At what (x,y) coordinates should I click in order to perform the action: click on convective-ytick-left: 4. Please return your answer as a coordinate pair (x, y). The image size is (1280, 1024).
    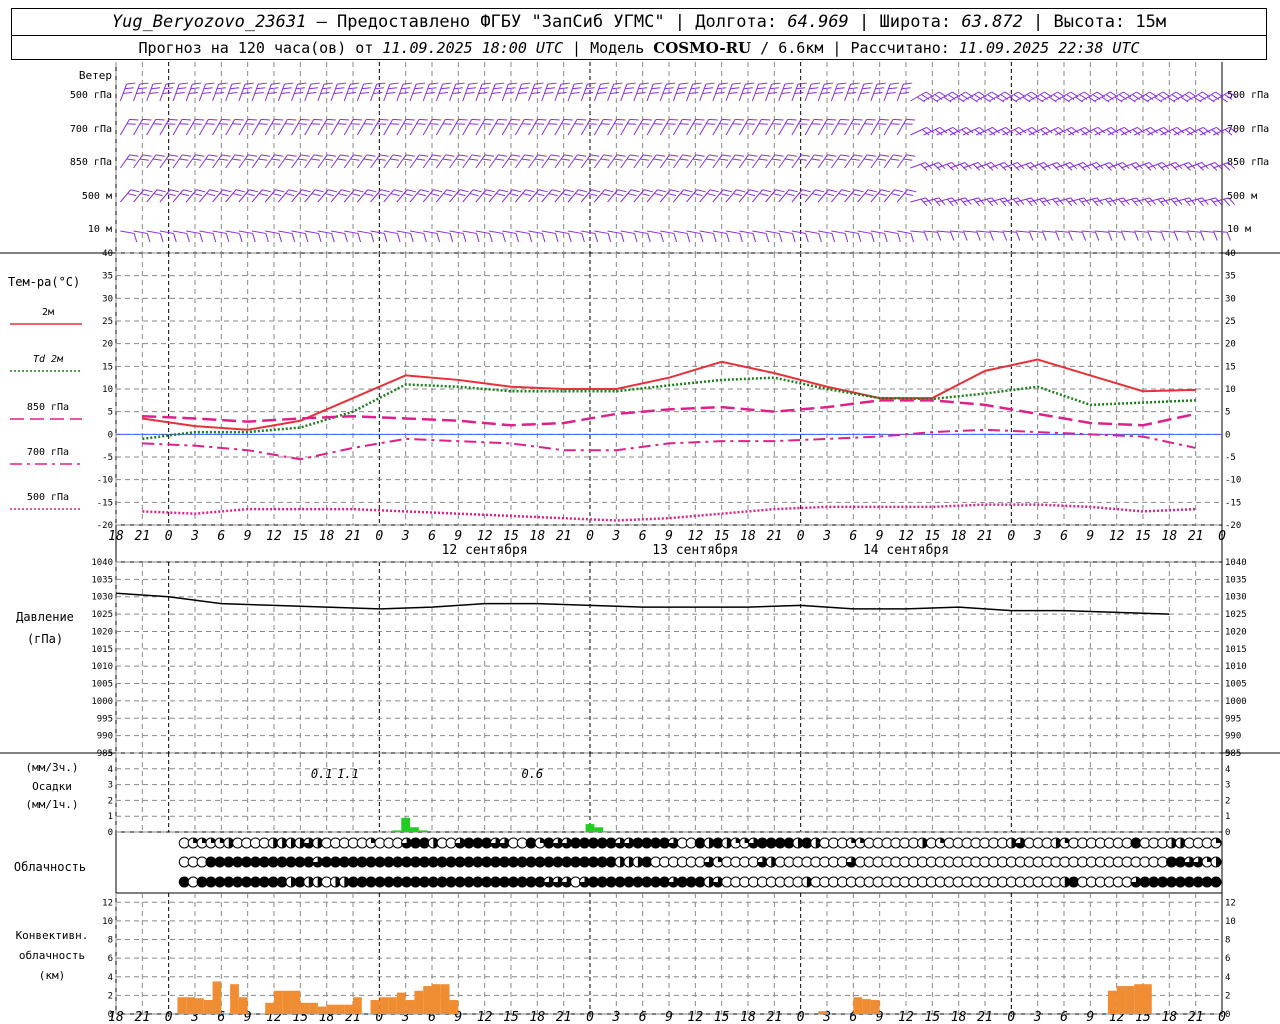
    Looking at the image, I should click on (110, 978).